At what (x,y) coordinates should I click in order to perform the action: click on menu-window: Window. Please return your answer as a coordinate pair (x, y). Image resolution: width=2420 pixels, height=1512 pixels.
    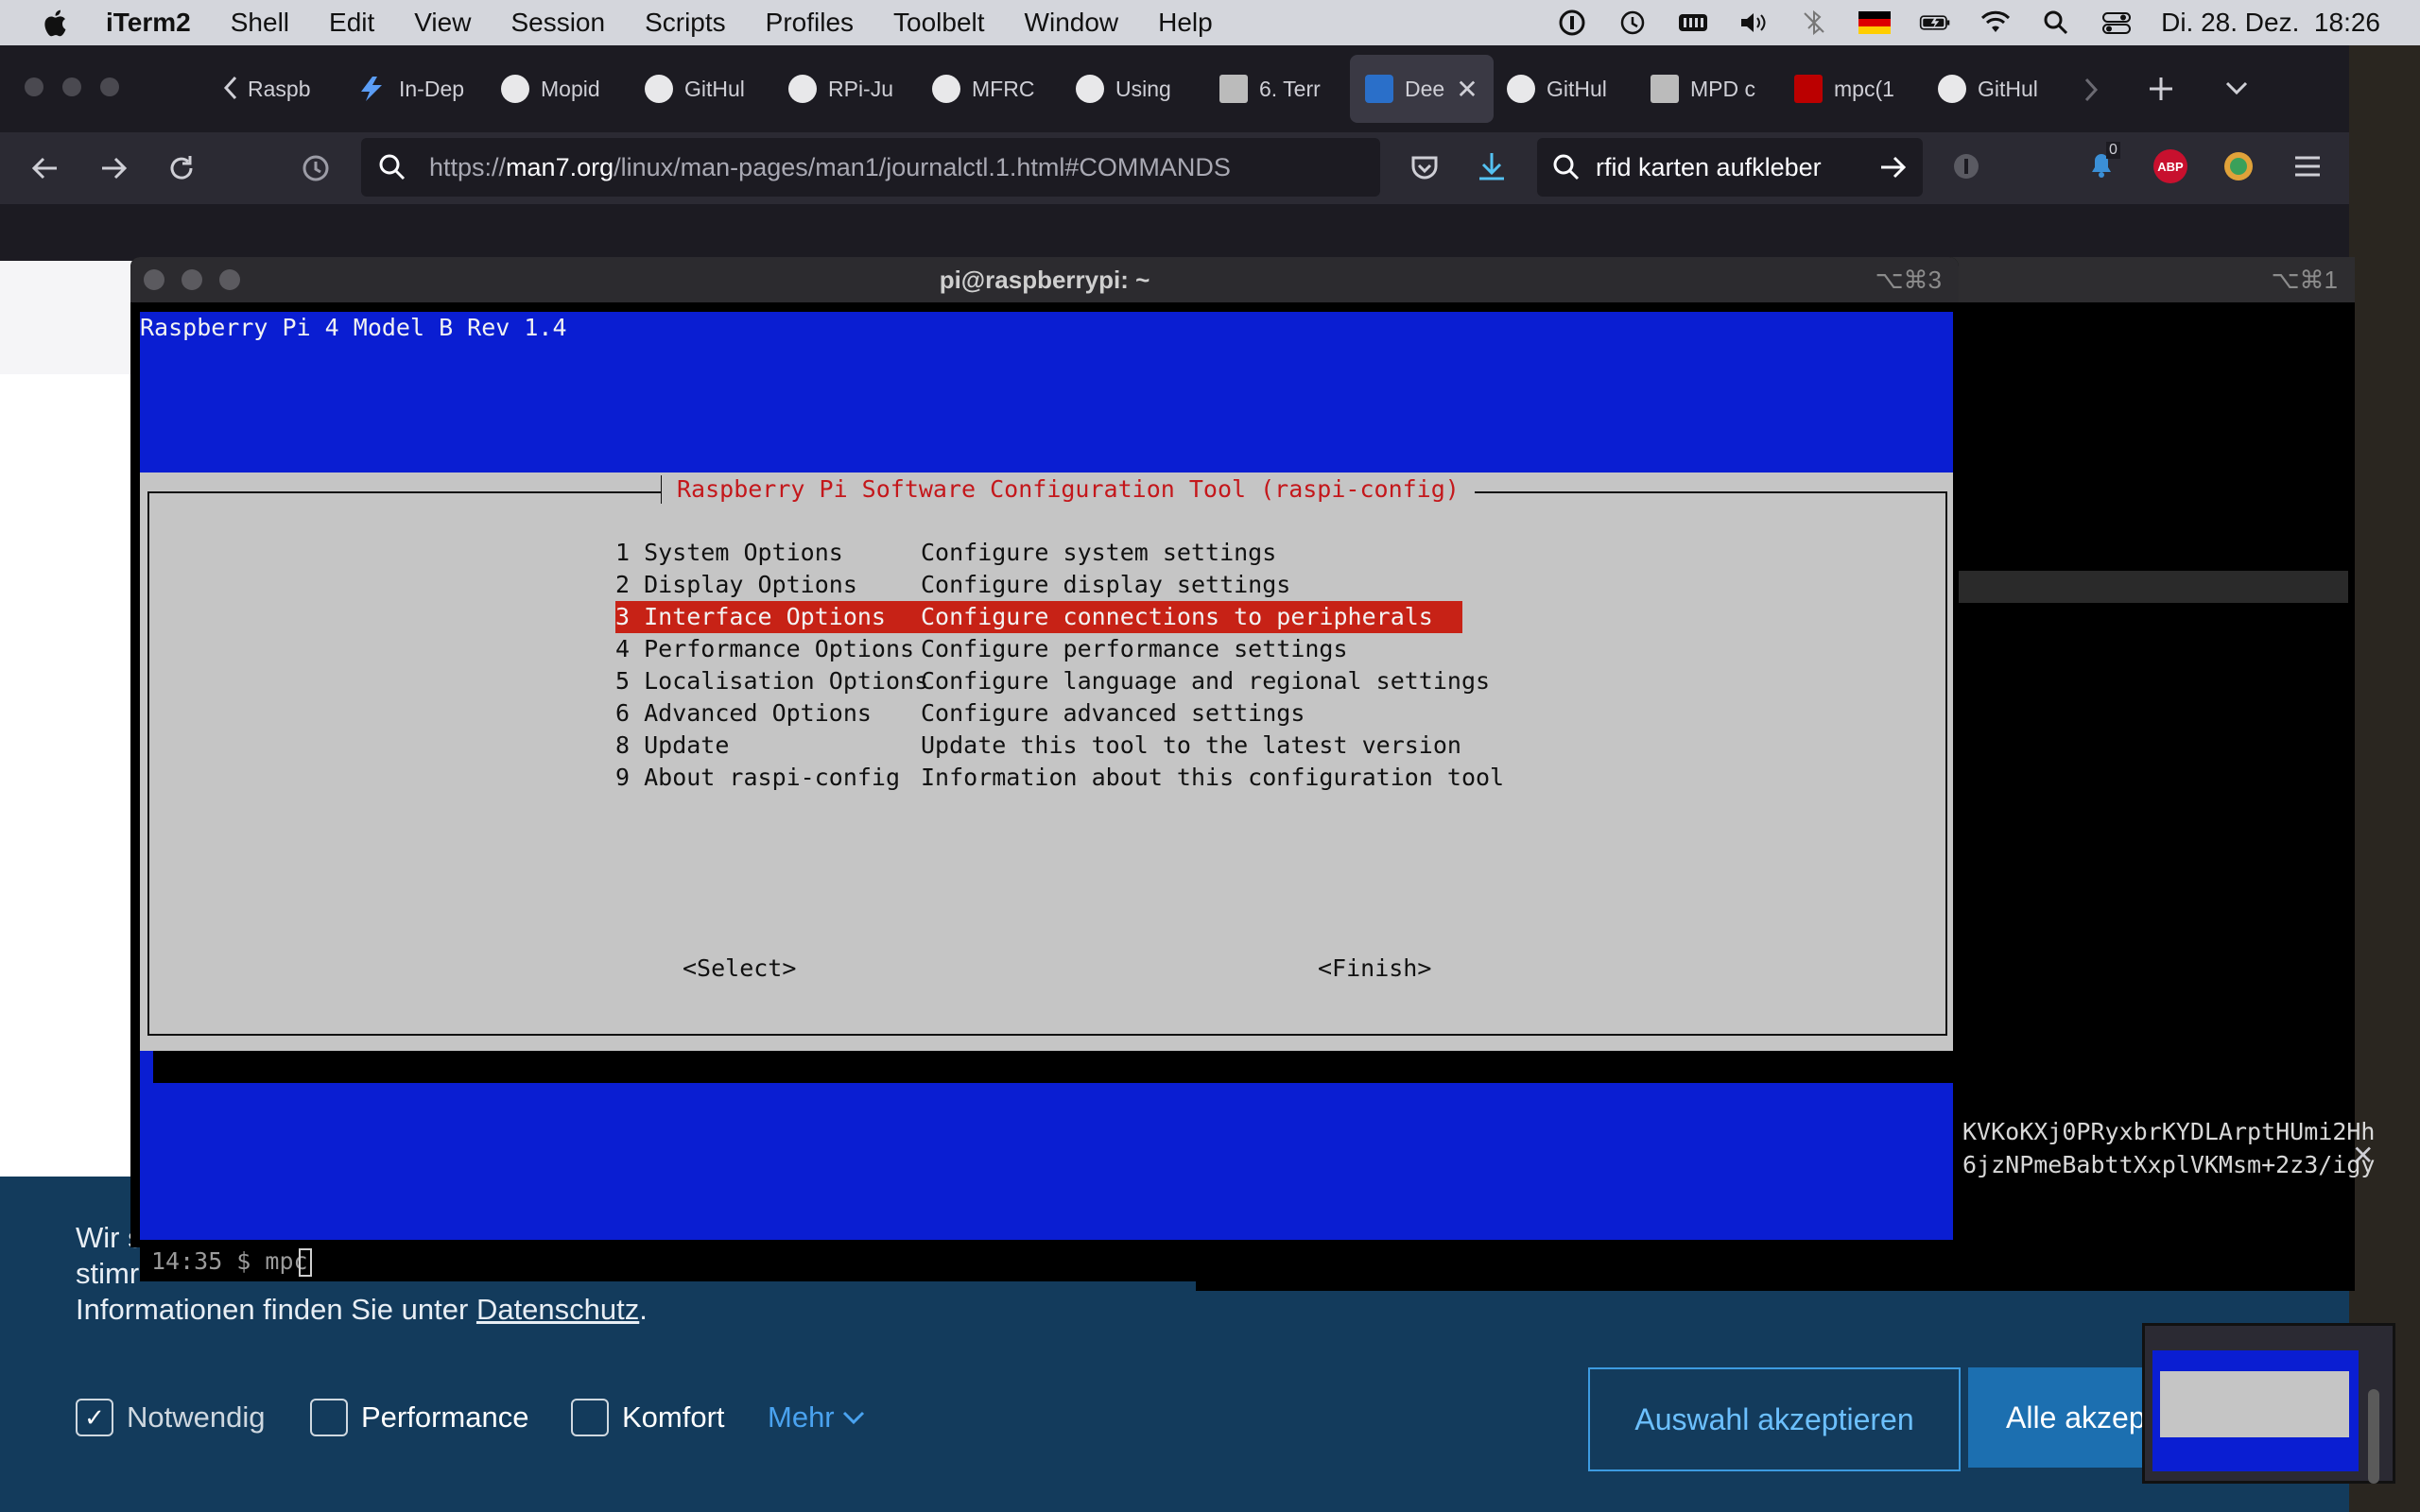
    Looking at the image, I should click on (1072, 23).